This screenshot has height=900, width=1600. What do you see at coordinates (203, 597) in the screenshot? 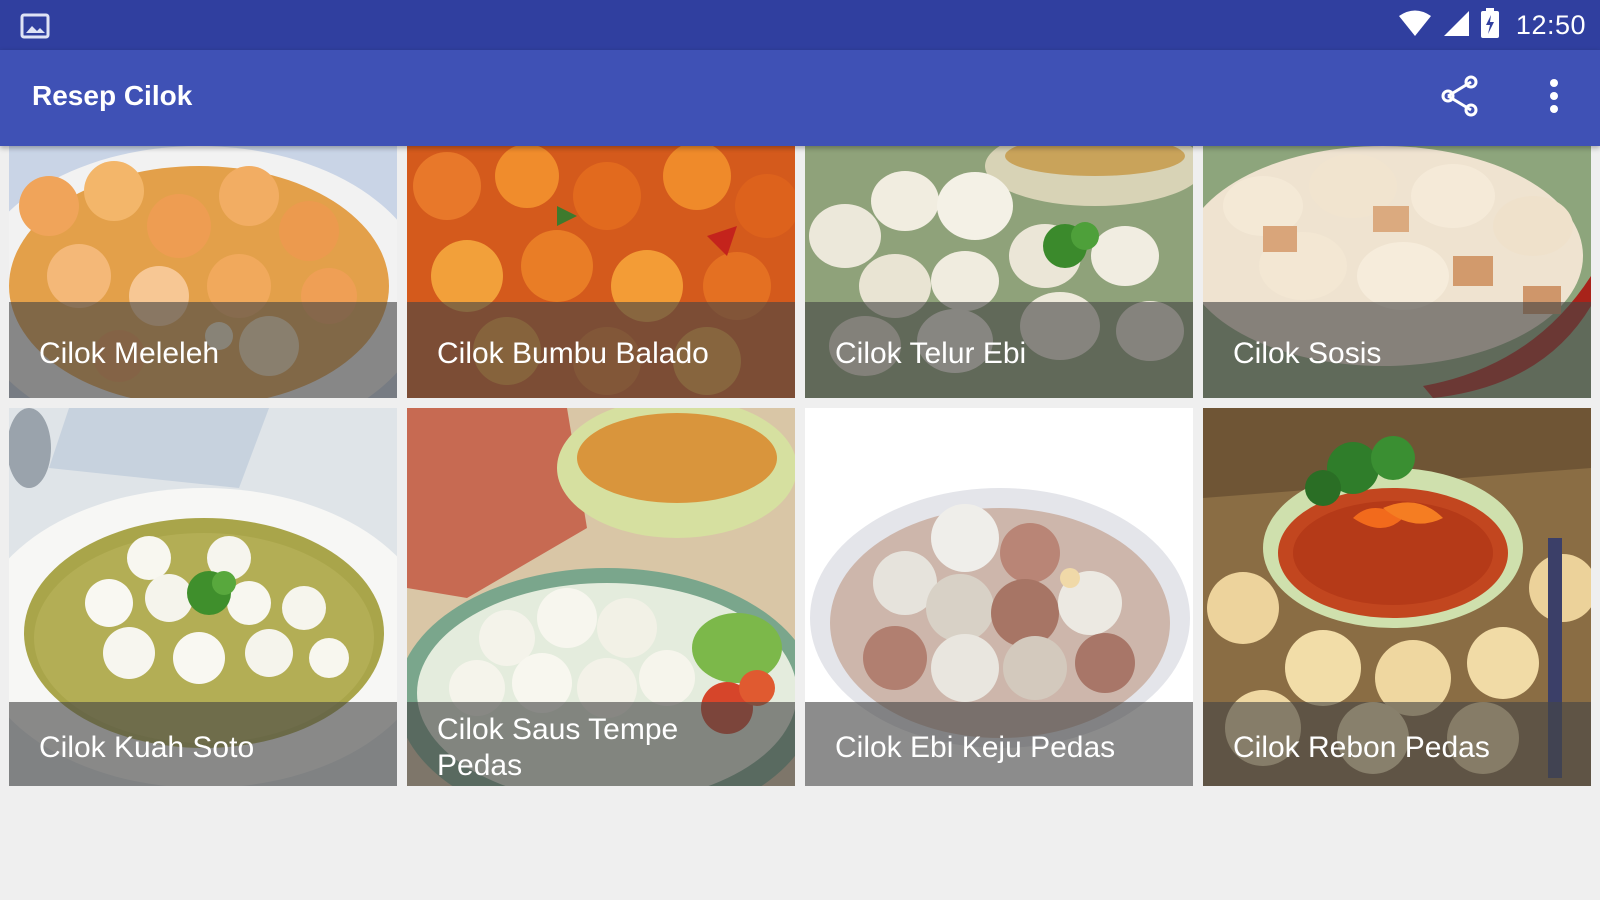
I see `recipe-card: Cilok Kuah Soto` at bounding box center [203, 597].